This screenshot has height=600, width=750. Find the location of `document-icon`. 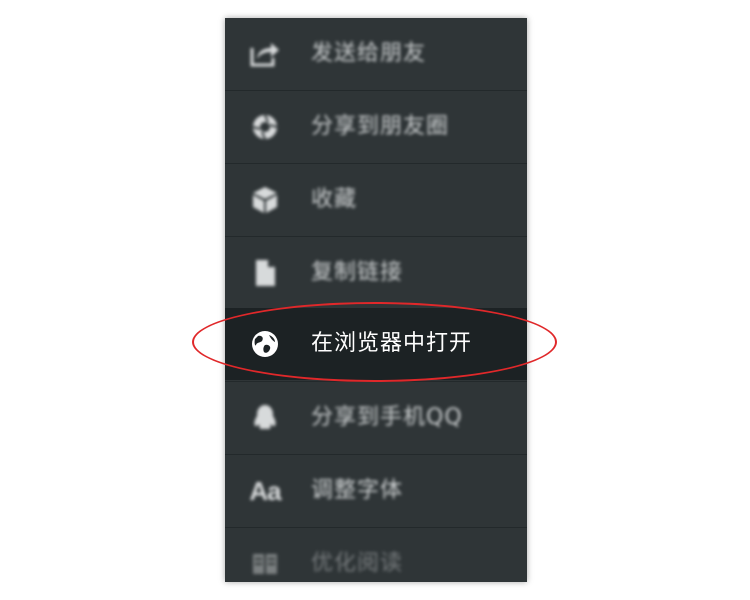

document-icon is located at coordinates (265, 273).